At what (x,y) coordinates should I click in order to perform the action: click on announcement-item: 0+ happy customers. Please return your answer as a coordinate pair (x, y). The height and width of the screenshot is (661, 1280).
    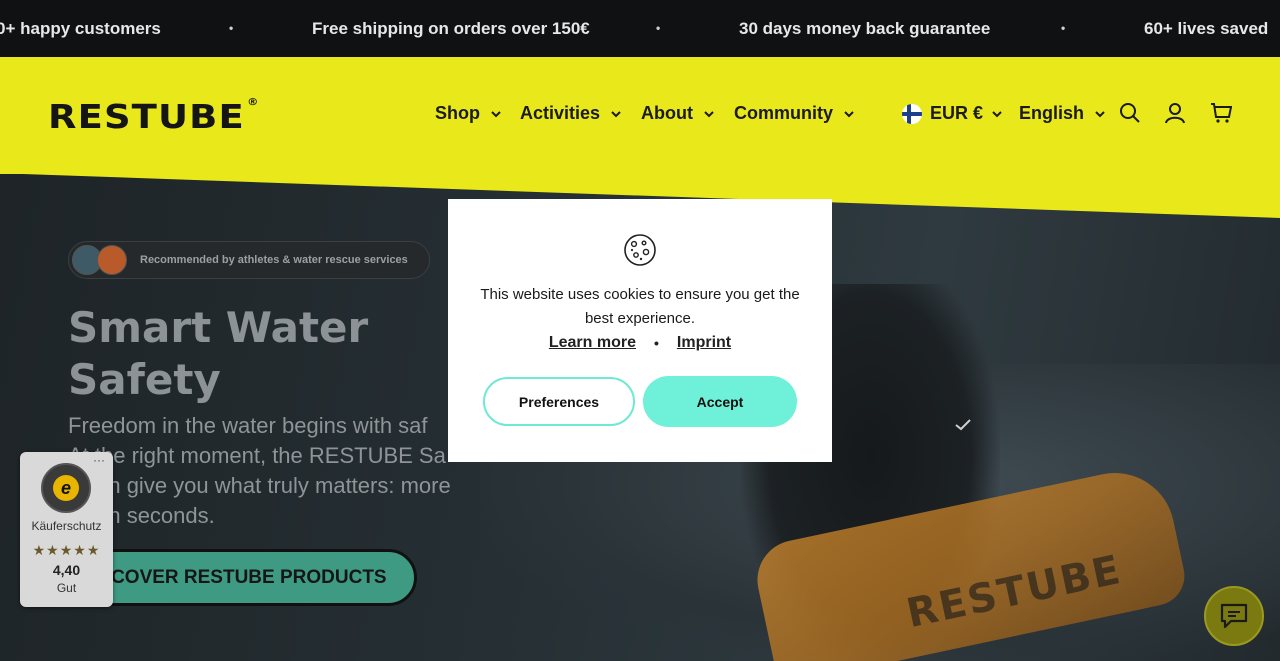
    Looking at the image, I should click on (80, 28).